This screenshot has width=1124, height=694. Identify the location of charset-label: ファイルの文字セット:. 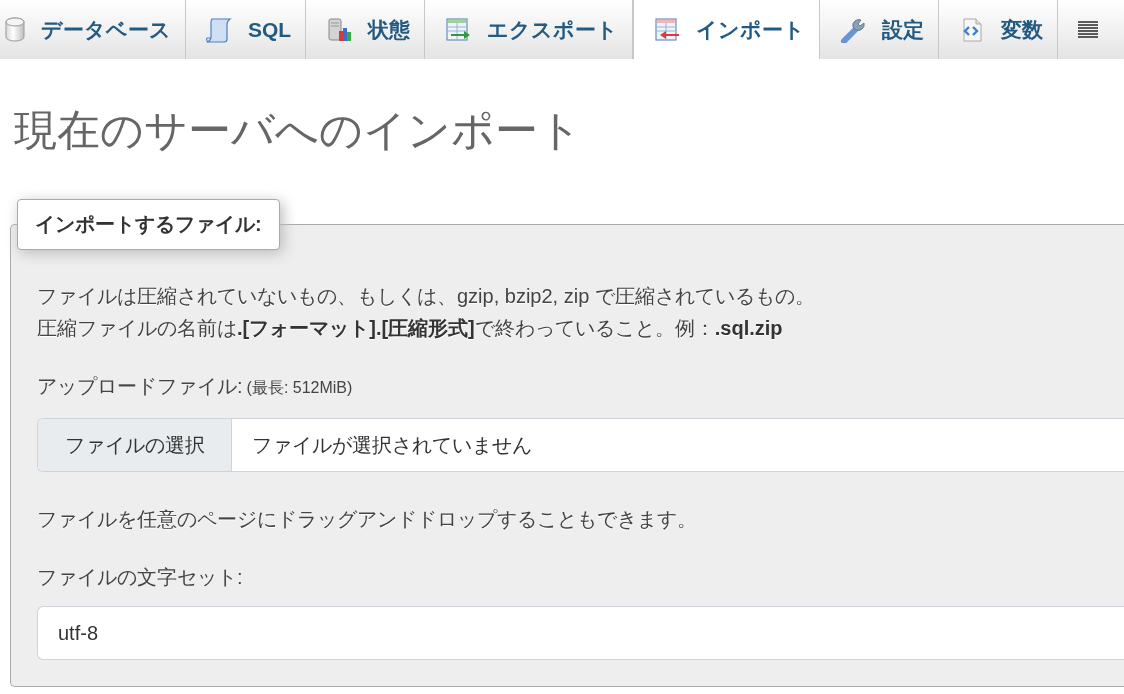
(140, 577).